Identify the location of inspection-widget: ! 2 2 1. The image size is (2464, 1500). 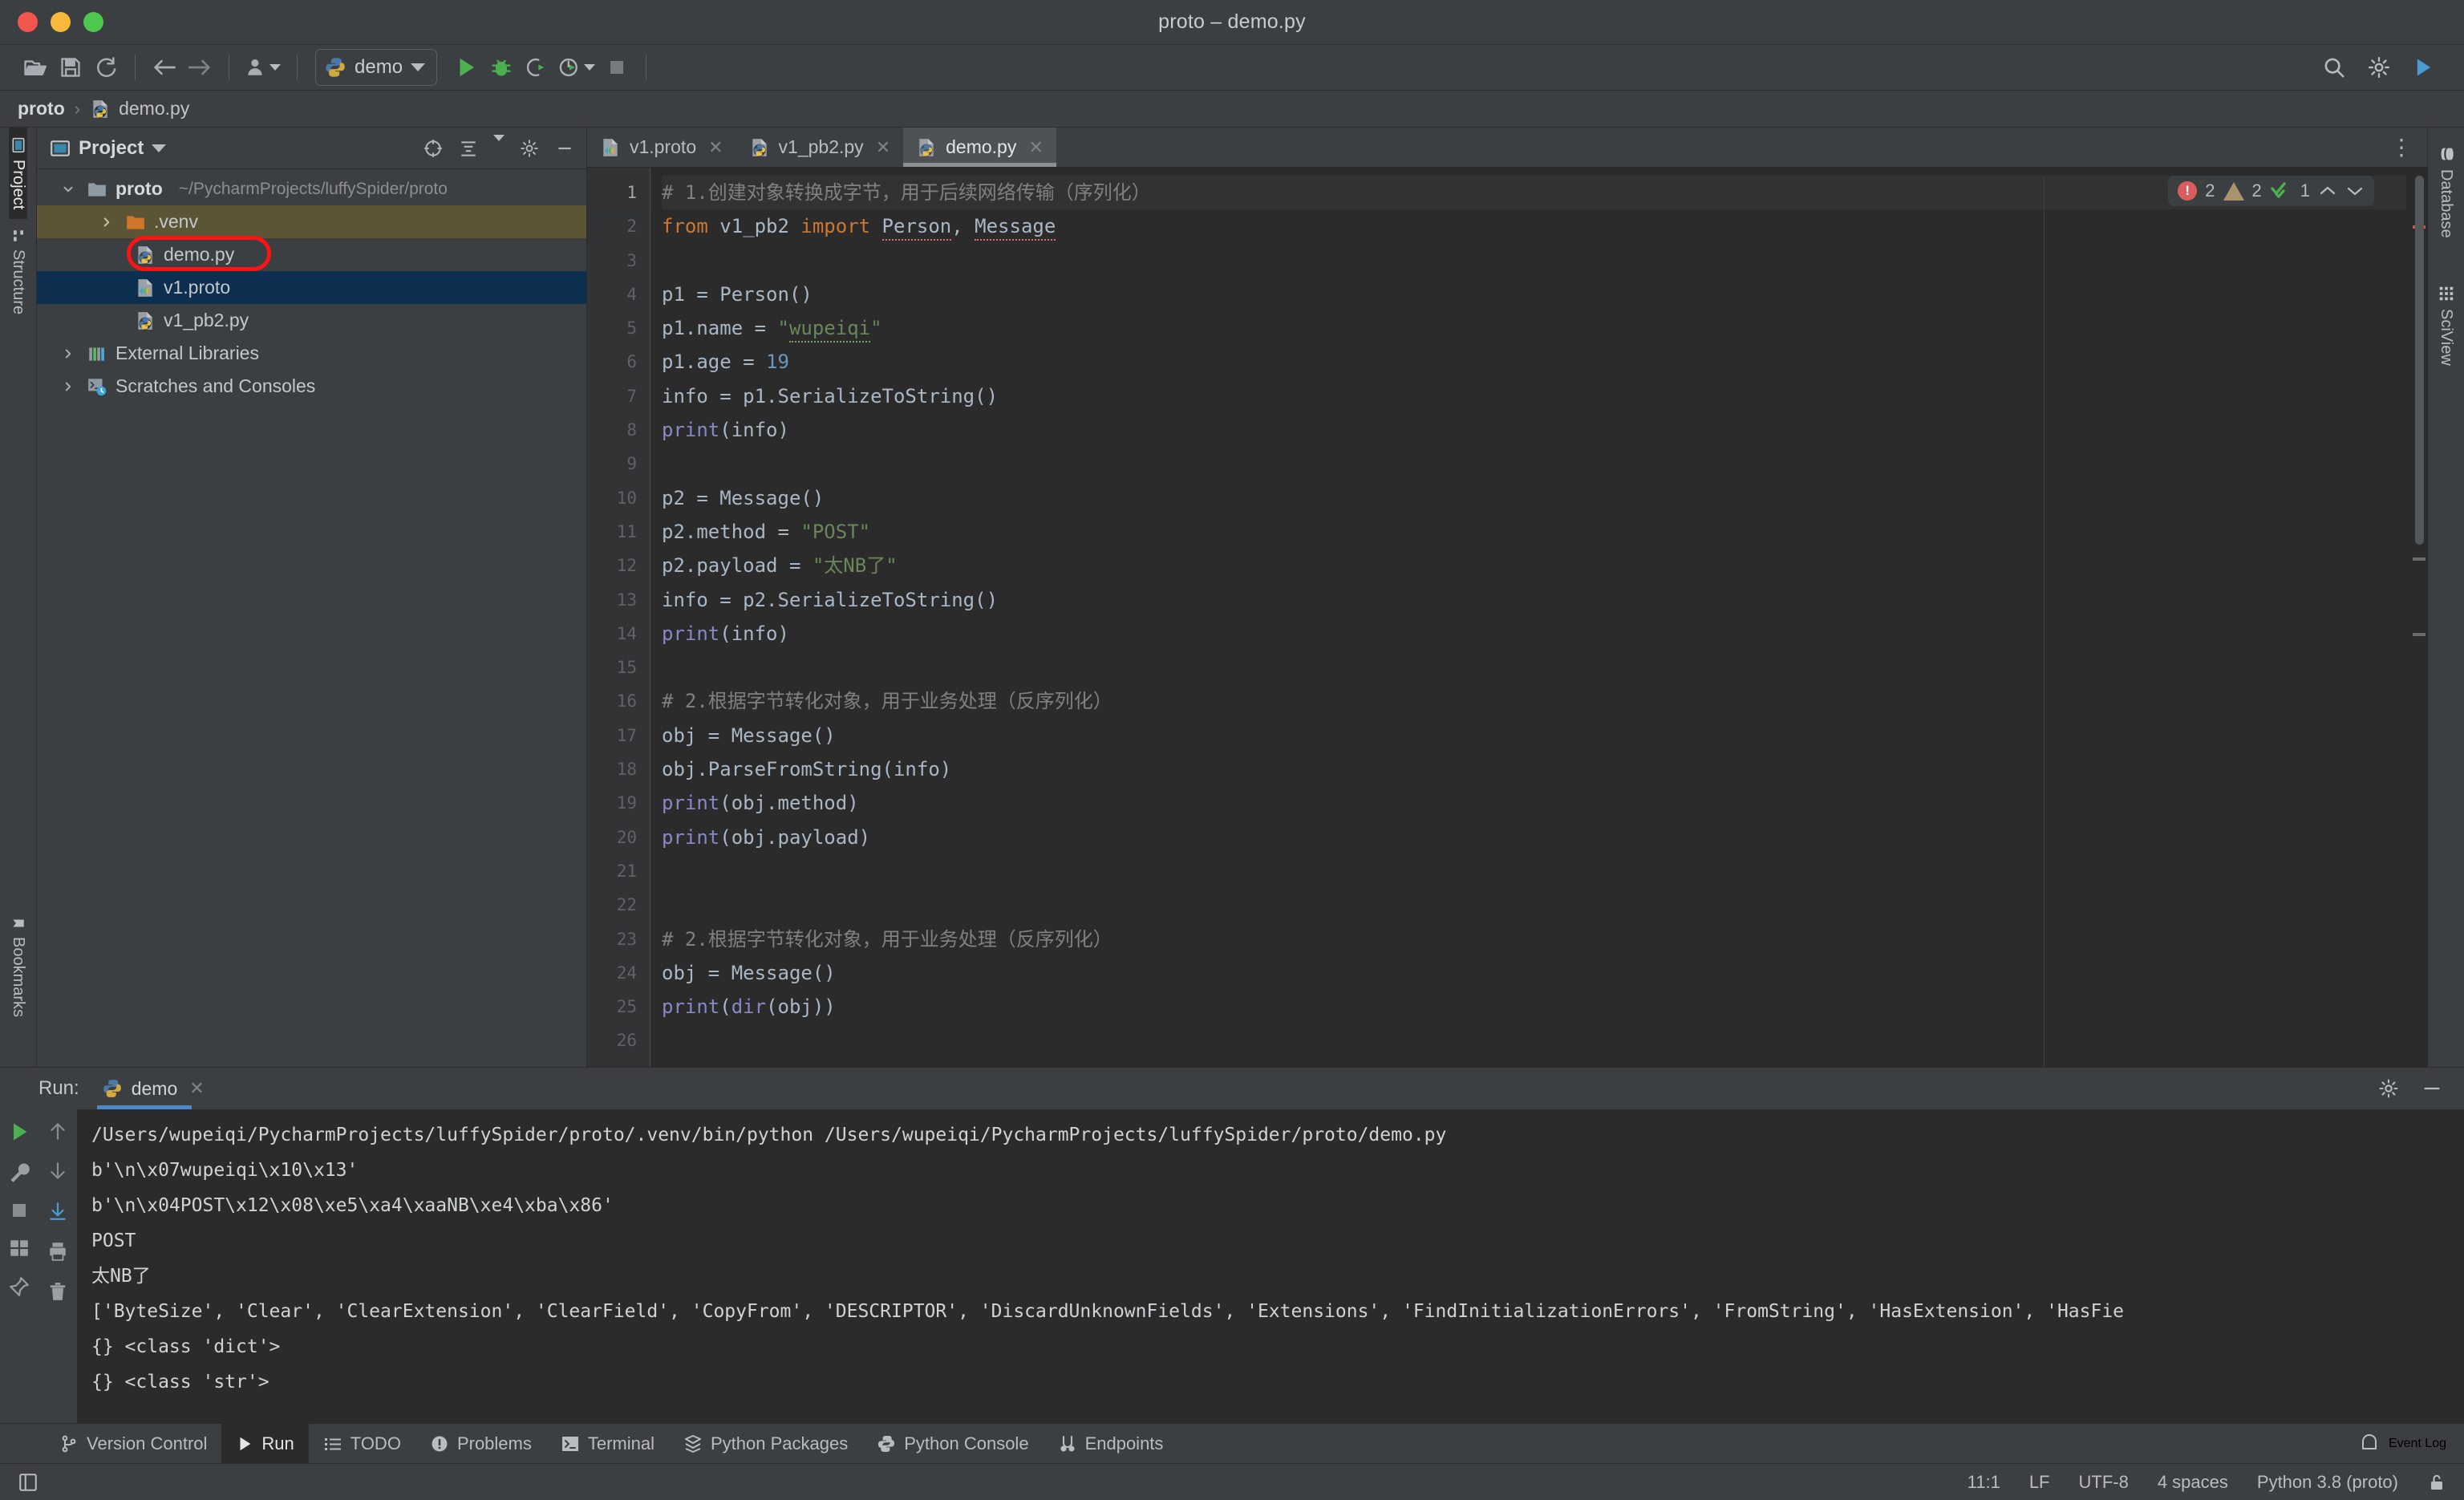
(2271, 191).